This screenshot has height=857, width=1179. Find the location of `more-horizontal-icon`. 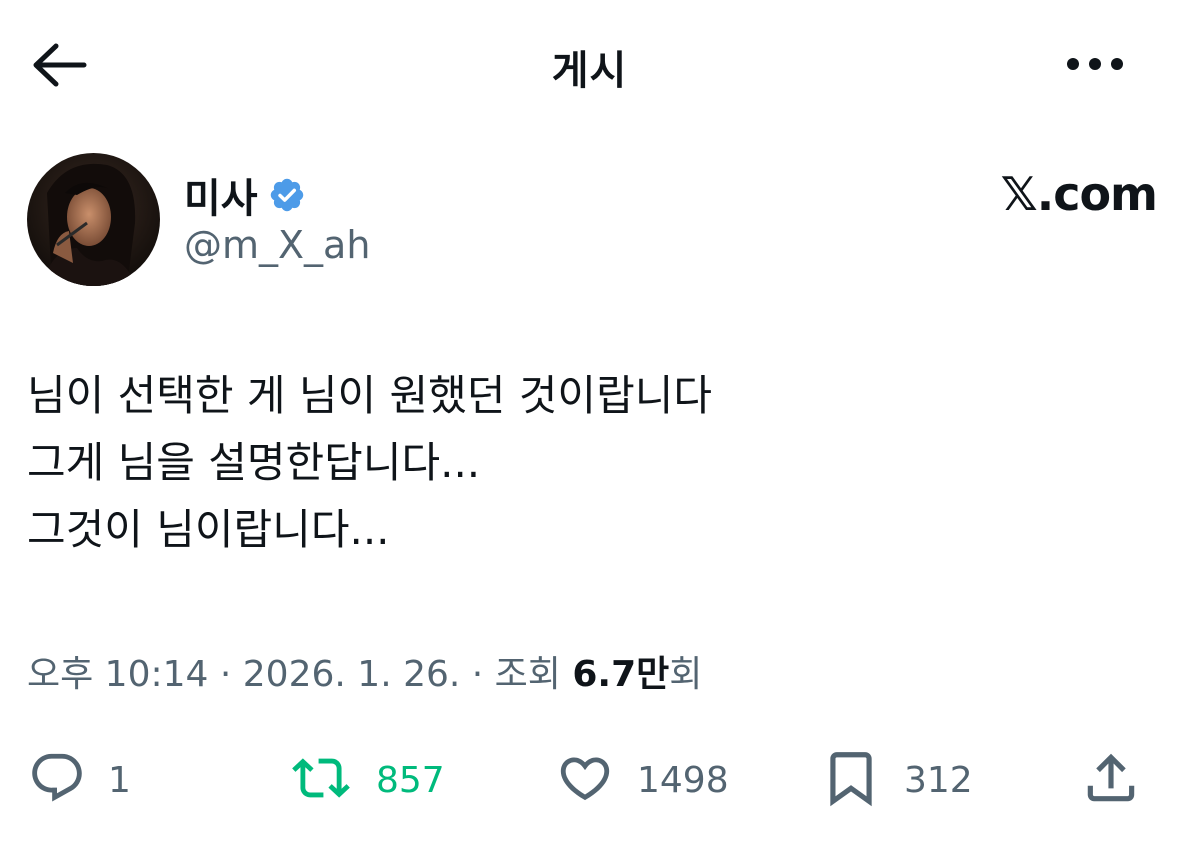

more-horizontal-icon is located at coordinates (1095, 66).